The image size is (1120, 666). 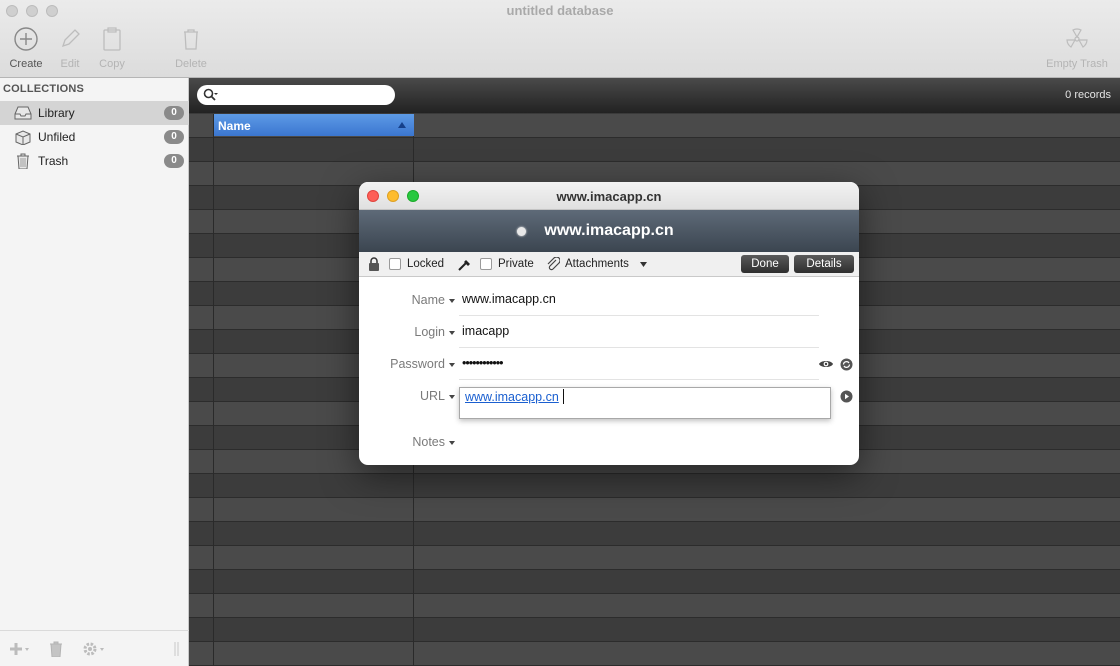 What do you see at coordinates (824, 264) in the screenshot?
I see `details-button: Details` at bounding box center [824, 264].